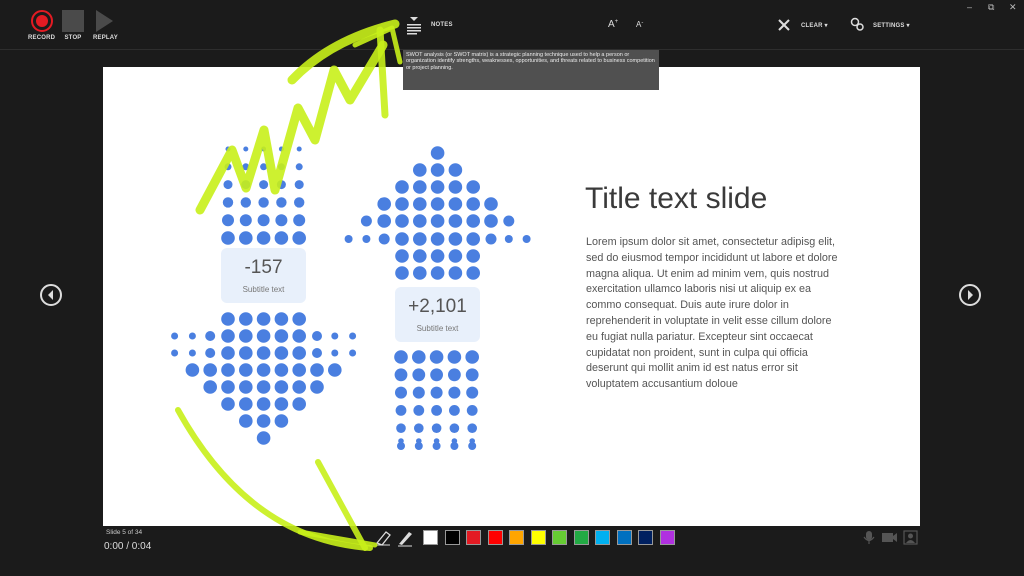 Image resolution: width=1024 pixels, height=576 pixels. I want to click on stop-label: STOP, so click(73, 38).